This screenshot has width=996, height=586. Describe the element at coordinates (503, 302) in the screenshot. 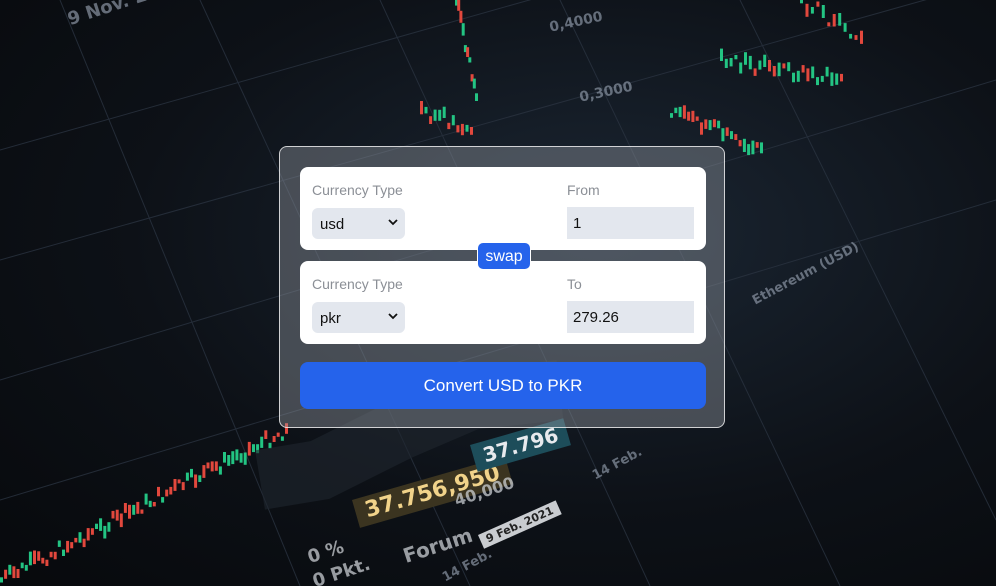

I see `to-panel: Currency Type To pkr` at that location.